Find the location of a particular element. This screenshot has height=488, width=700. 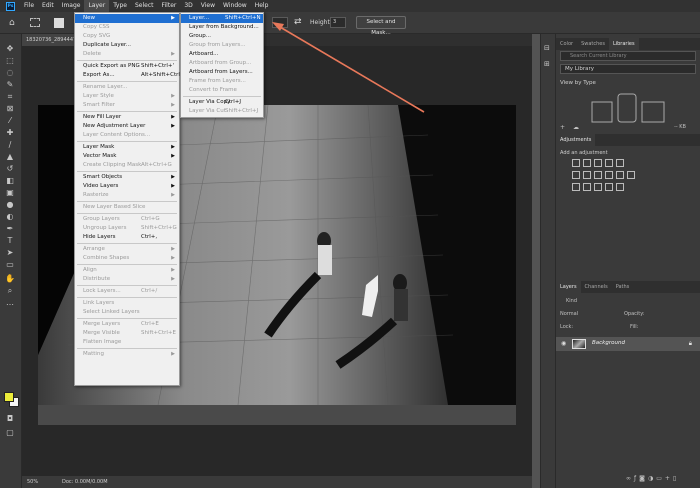

brush-icon: ∕ is located at coordinates (10, 144).